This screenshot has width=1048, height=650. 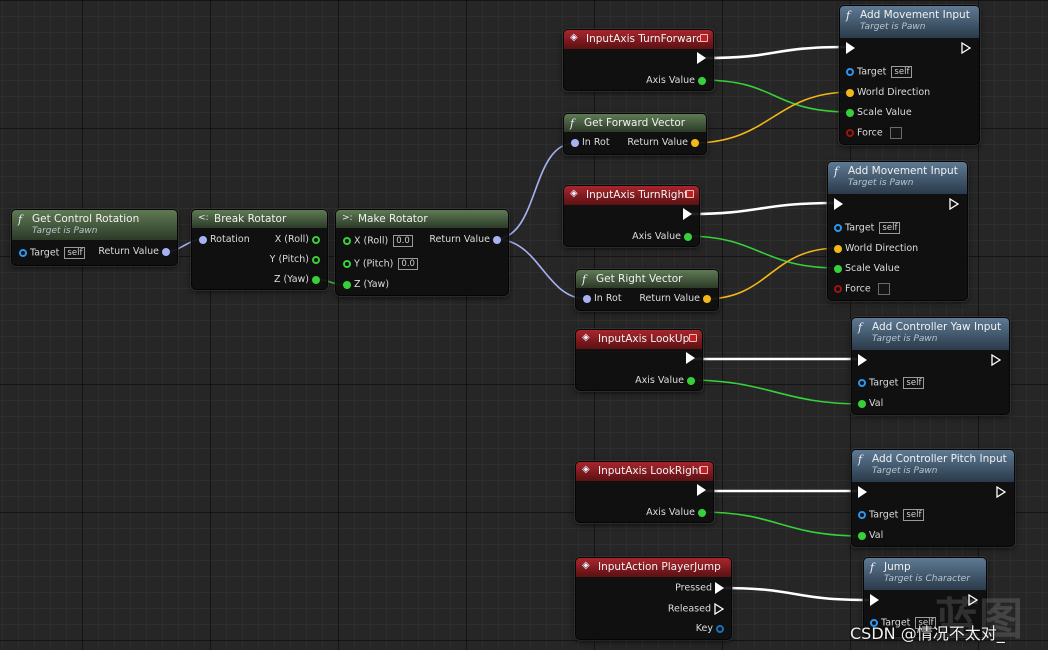 What do you see at coordinates (874, 248) in the screenshot?
I see `world-direction-pin-row: World Direction` at bounding box center [874, 248].